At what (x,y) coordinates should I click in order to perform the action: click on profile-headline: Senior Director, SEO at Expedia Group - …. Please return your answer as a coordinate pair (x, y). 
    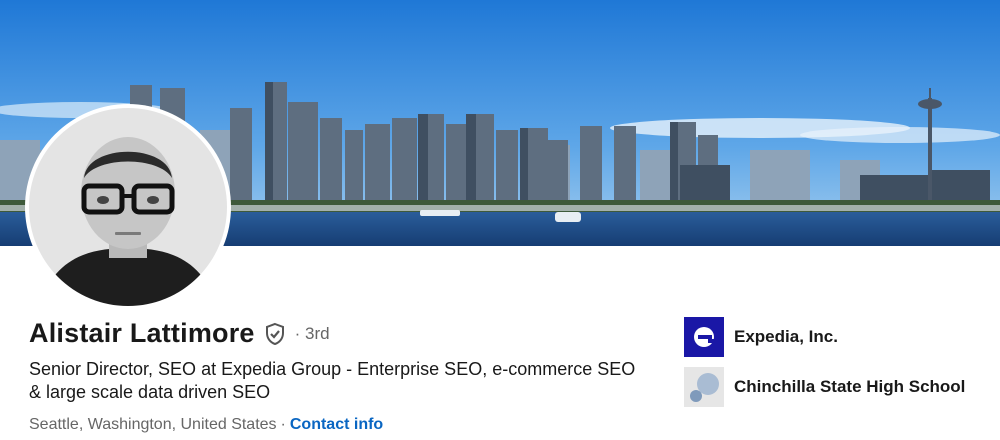
    Looking at the image, I should click on (332, 380).